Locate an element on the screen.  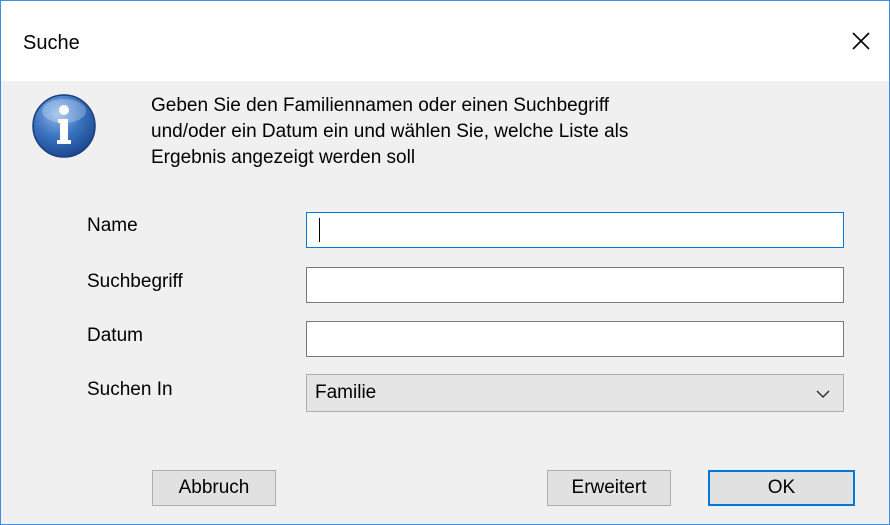
close-icon is located at coordinates (861, 41).